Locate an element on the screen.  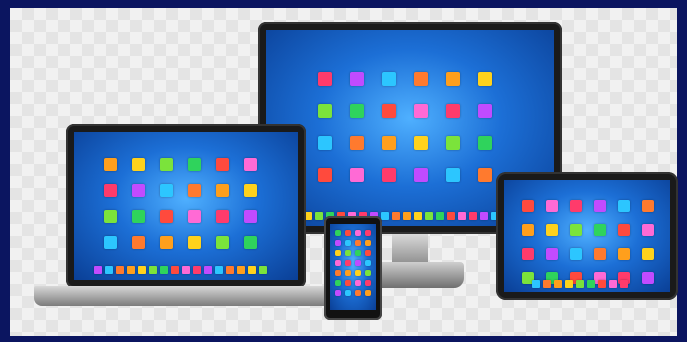
laptop-app-grid is located at coordinates (180, 203).